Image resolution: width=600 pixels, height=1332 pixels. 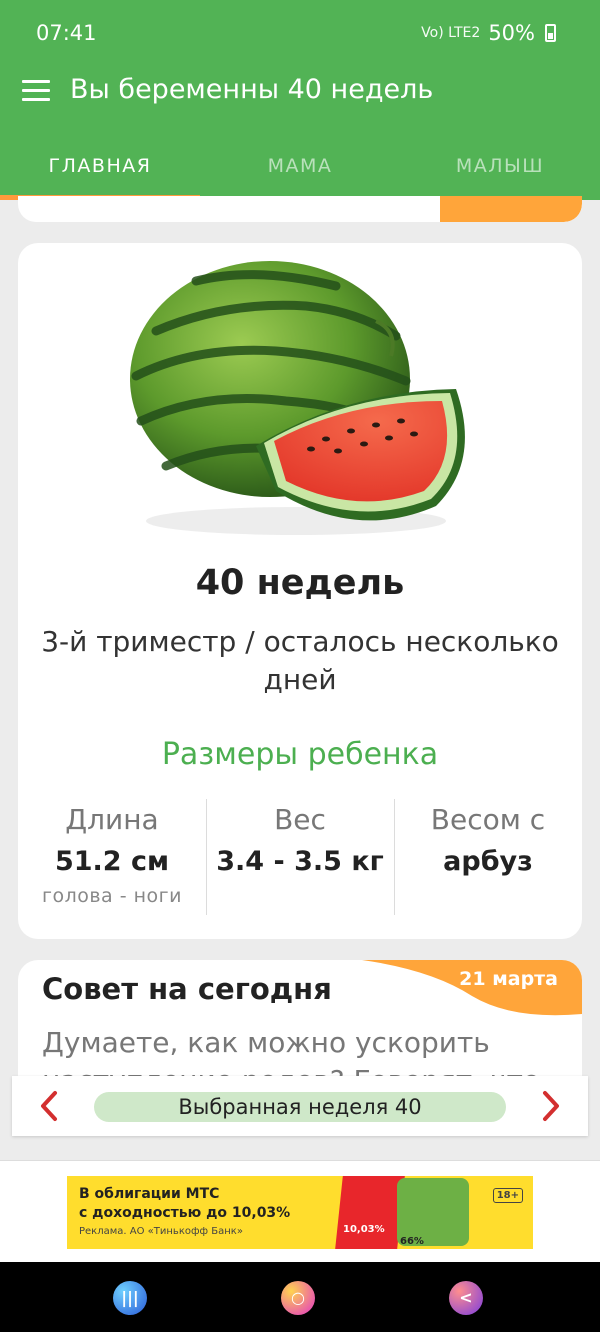 I want to click on ad-card-image, so click(x=370, y=1212).